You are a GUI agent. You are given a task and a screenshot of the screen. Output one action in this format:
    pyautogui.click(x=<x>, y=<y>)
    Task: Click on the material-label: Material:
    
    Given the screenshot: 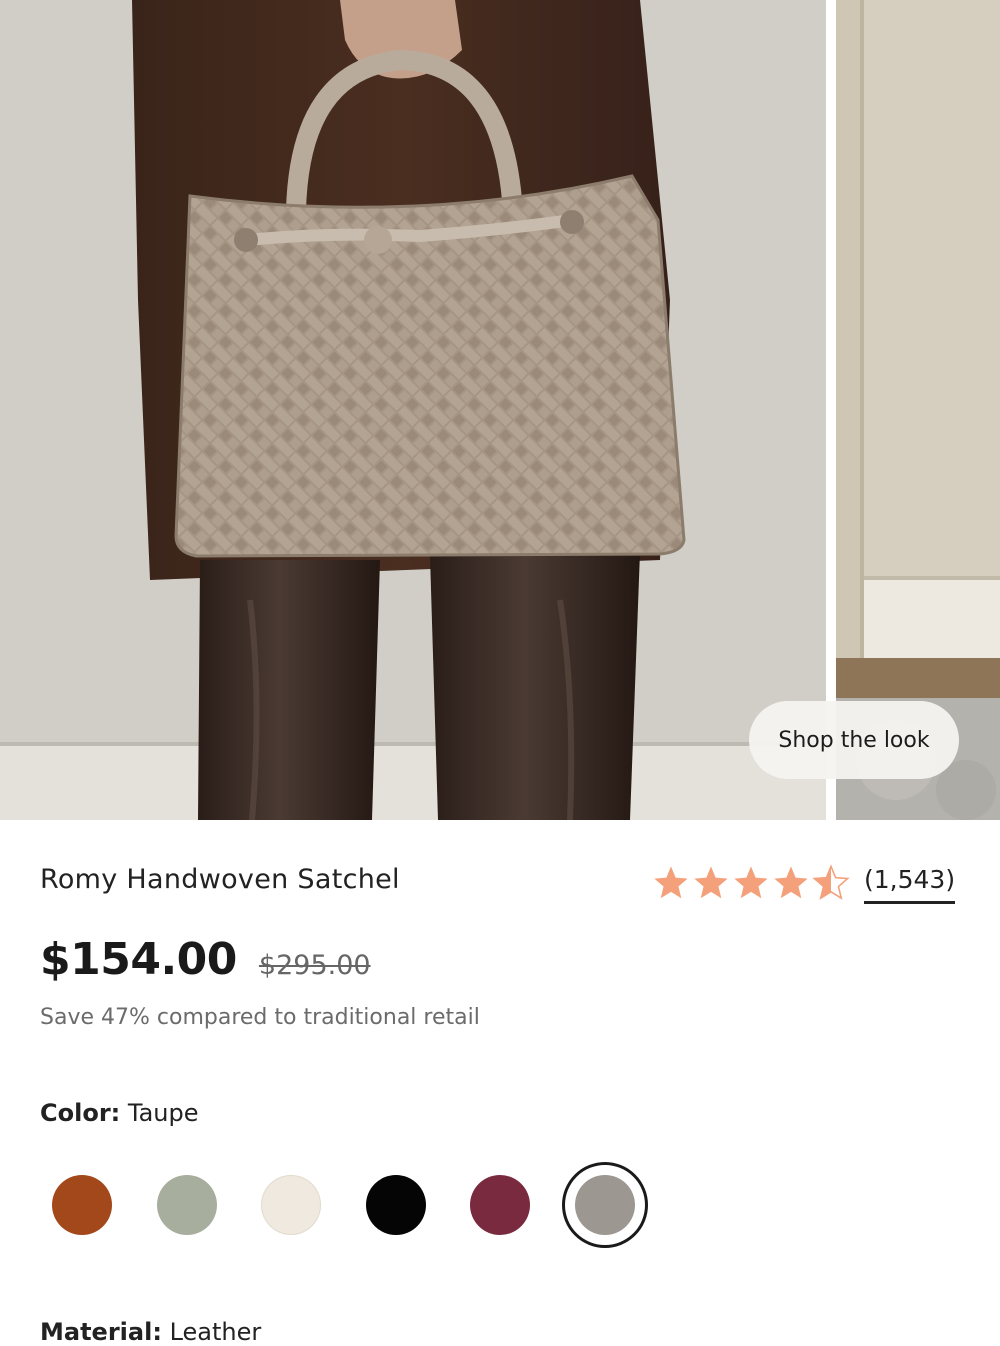 What is the action you would take?
    pyautogui.click(x=101, y=1332)
    